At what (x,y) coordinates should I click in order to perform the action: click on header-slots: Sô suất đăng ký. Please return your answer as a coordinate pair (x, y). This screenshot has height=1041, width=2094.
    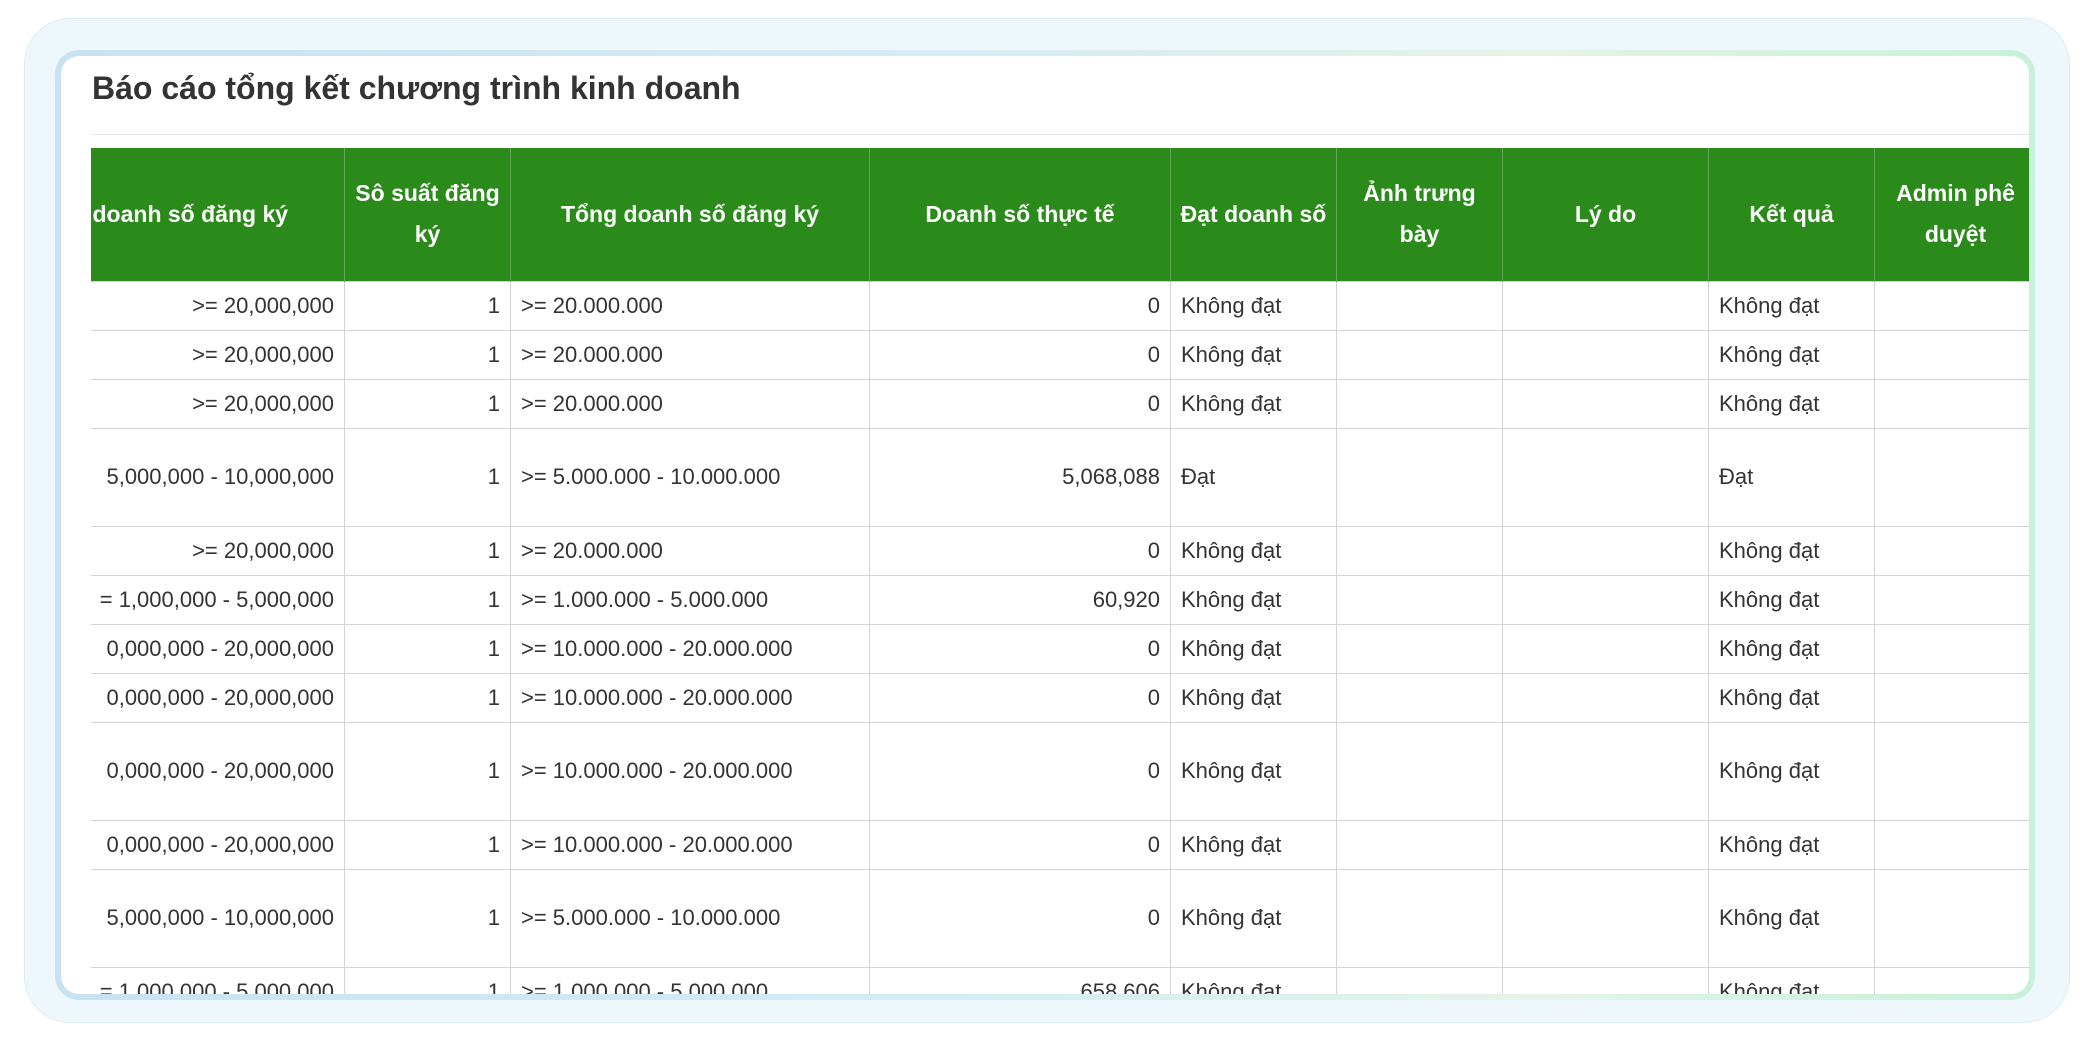
    Looking at the image, I should click on (427, 214).